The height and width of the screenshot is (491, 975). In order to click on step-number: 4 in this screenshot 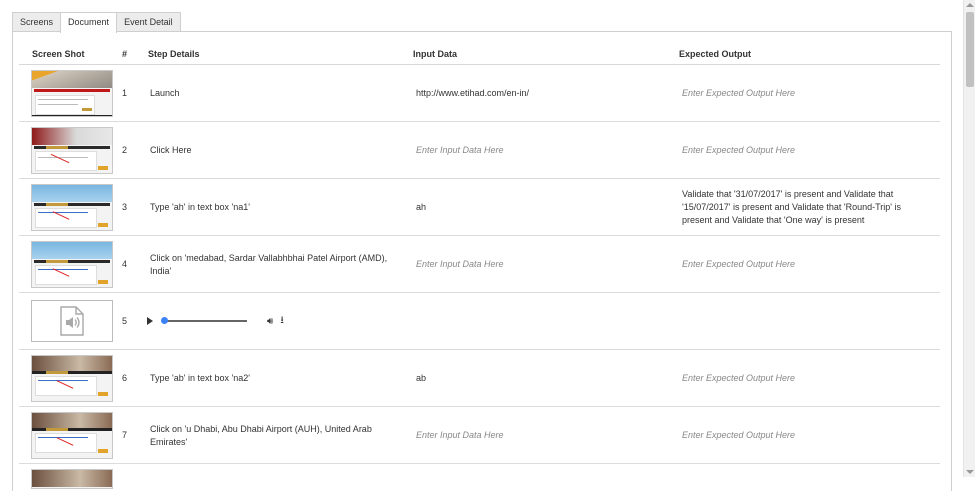, I will do `click(125, 264)`.